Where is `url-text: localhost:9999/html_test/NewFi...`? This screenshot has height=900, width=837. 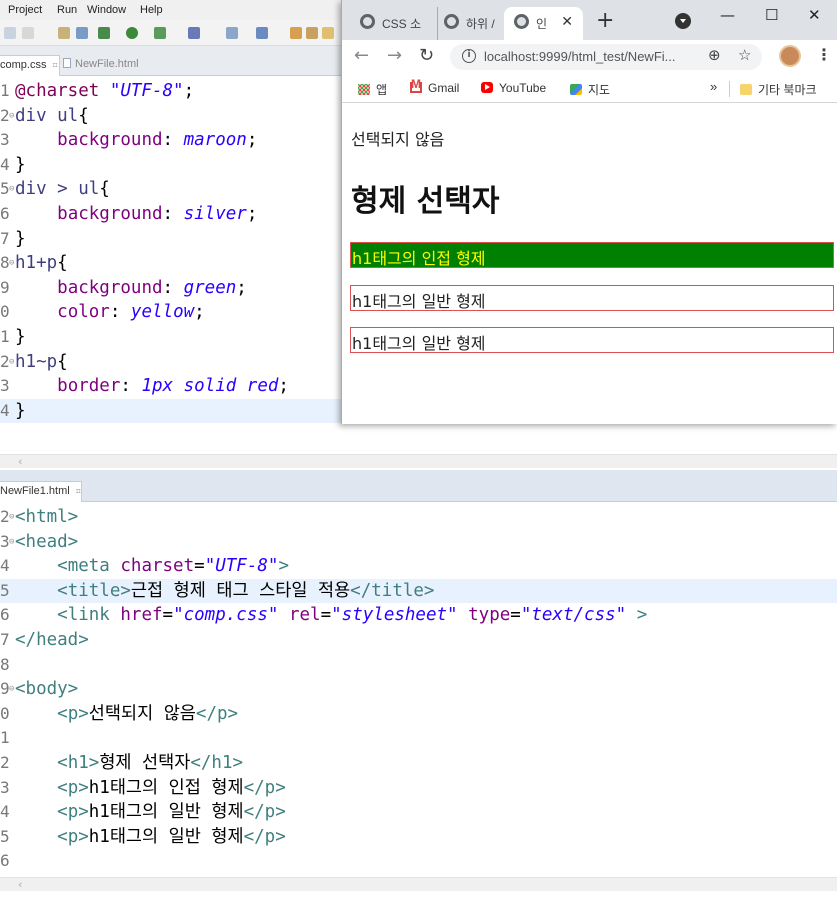
url-text: localhost:9999/html_test/NewFi... is located at coordinates (579, 56).